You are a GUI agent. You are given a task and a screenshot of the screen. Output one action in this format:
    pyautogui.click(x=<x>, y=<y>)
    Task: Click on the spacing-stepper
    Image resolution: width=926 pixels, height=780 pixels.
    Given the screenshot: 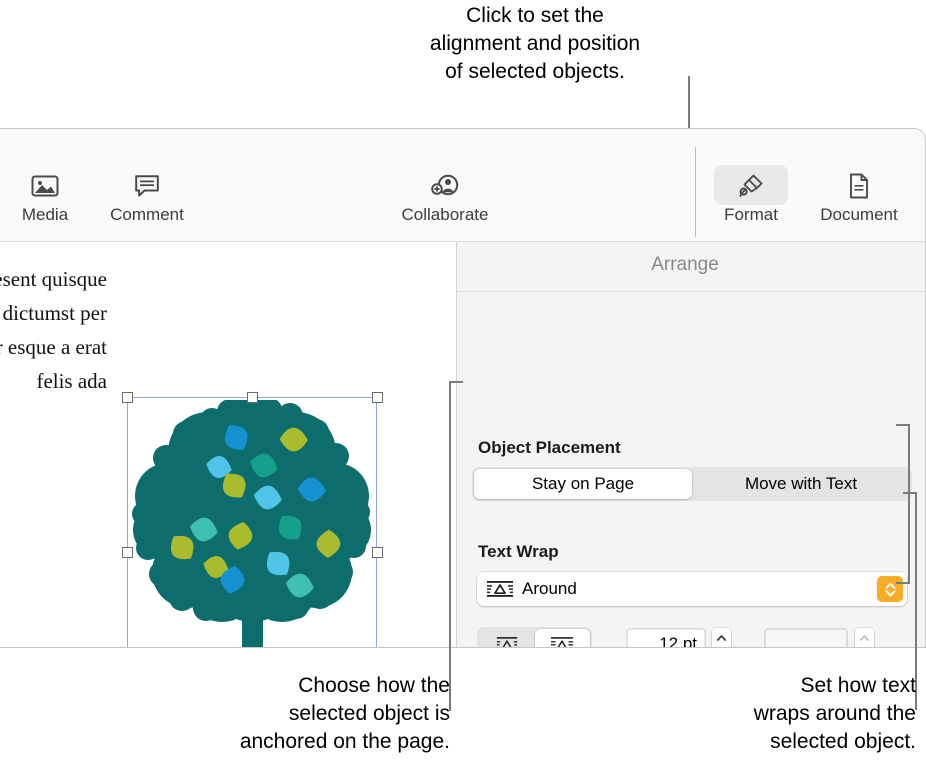 What is the action you would take?
    pyautogui.click(x=721, y=637)
    